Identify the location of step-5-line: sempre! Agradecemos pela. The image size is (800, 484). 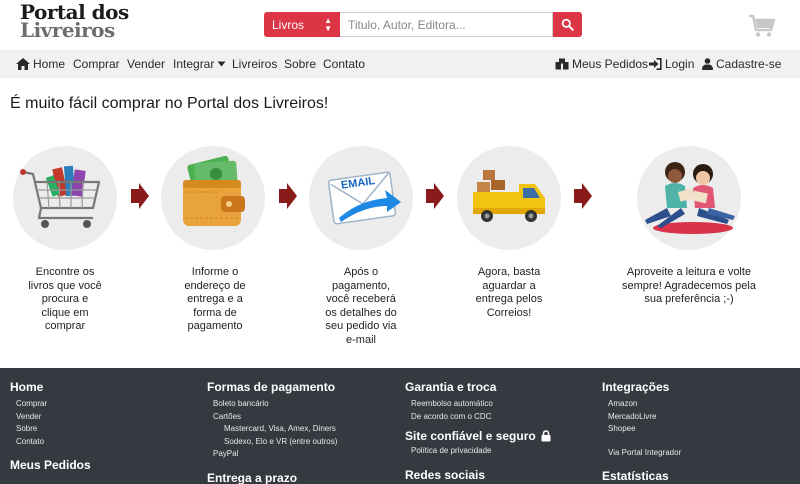
(689, 285).